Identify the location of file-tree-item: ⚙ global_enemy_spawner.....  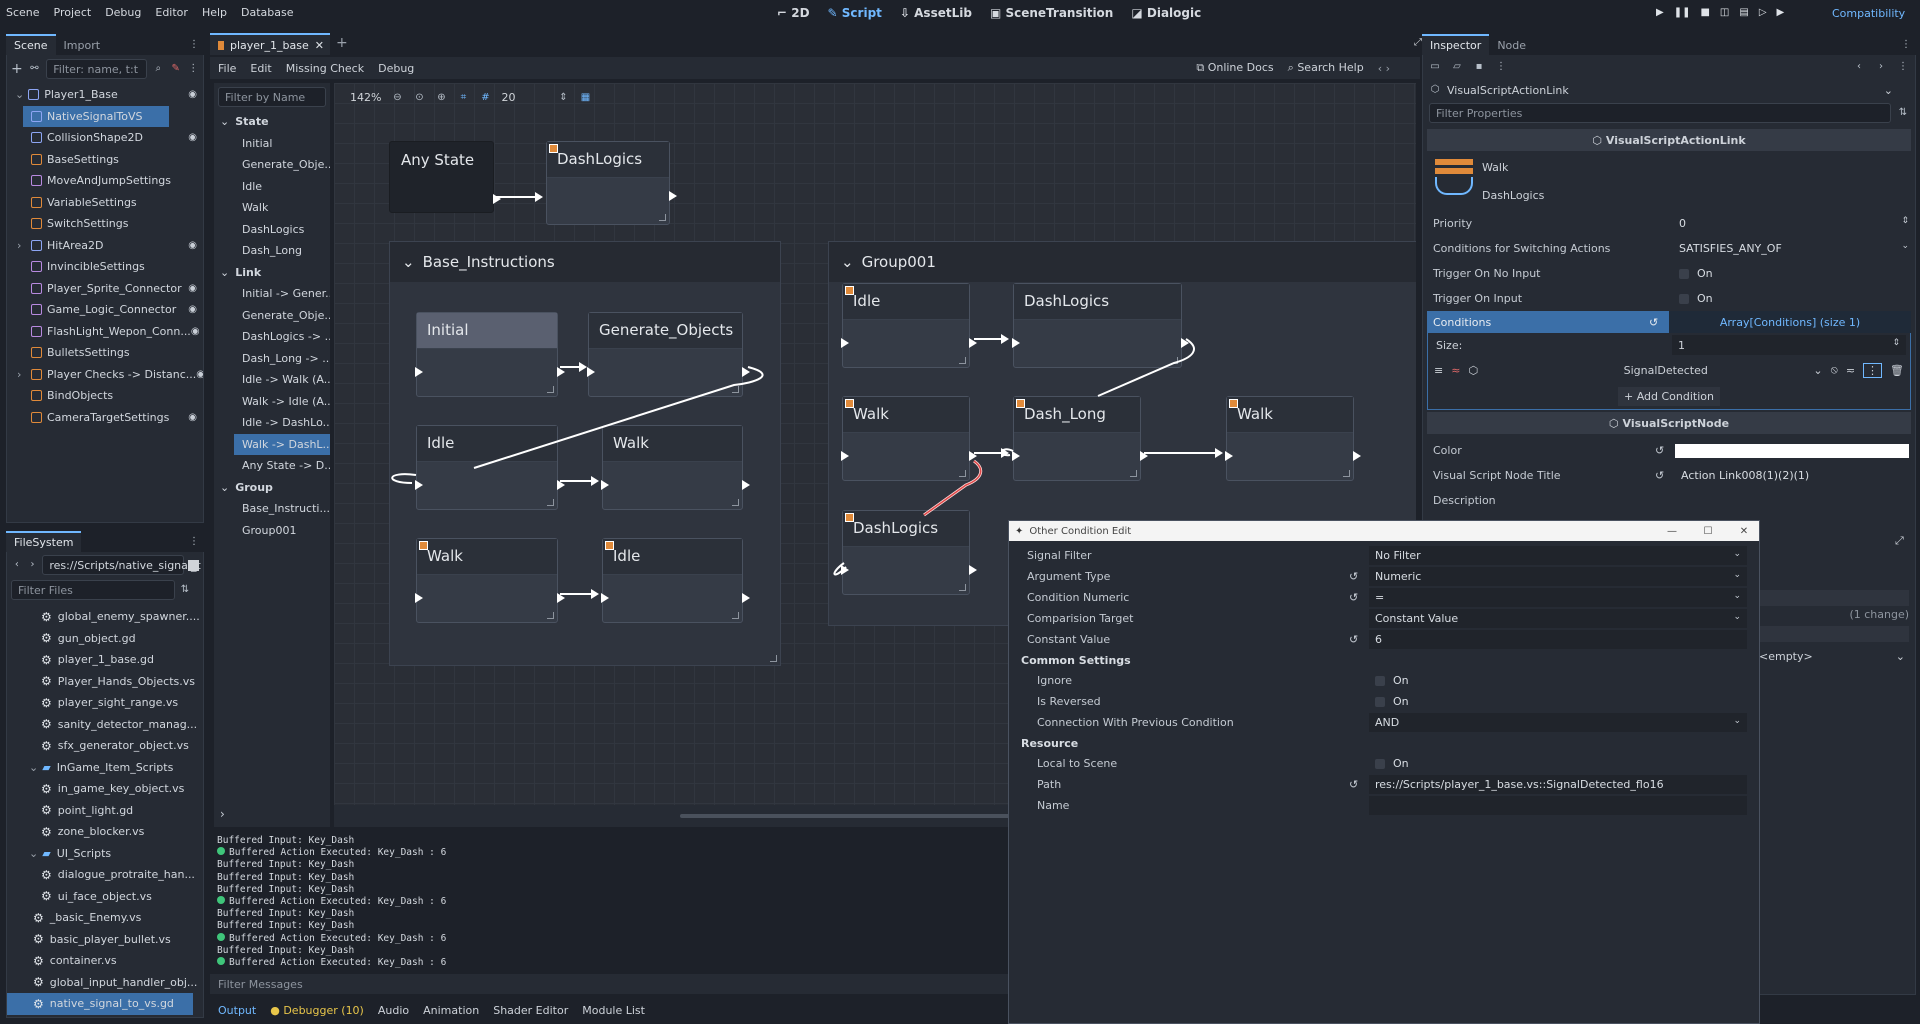
(105, 617).